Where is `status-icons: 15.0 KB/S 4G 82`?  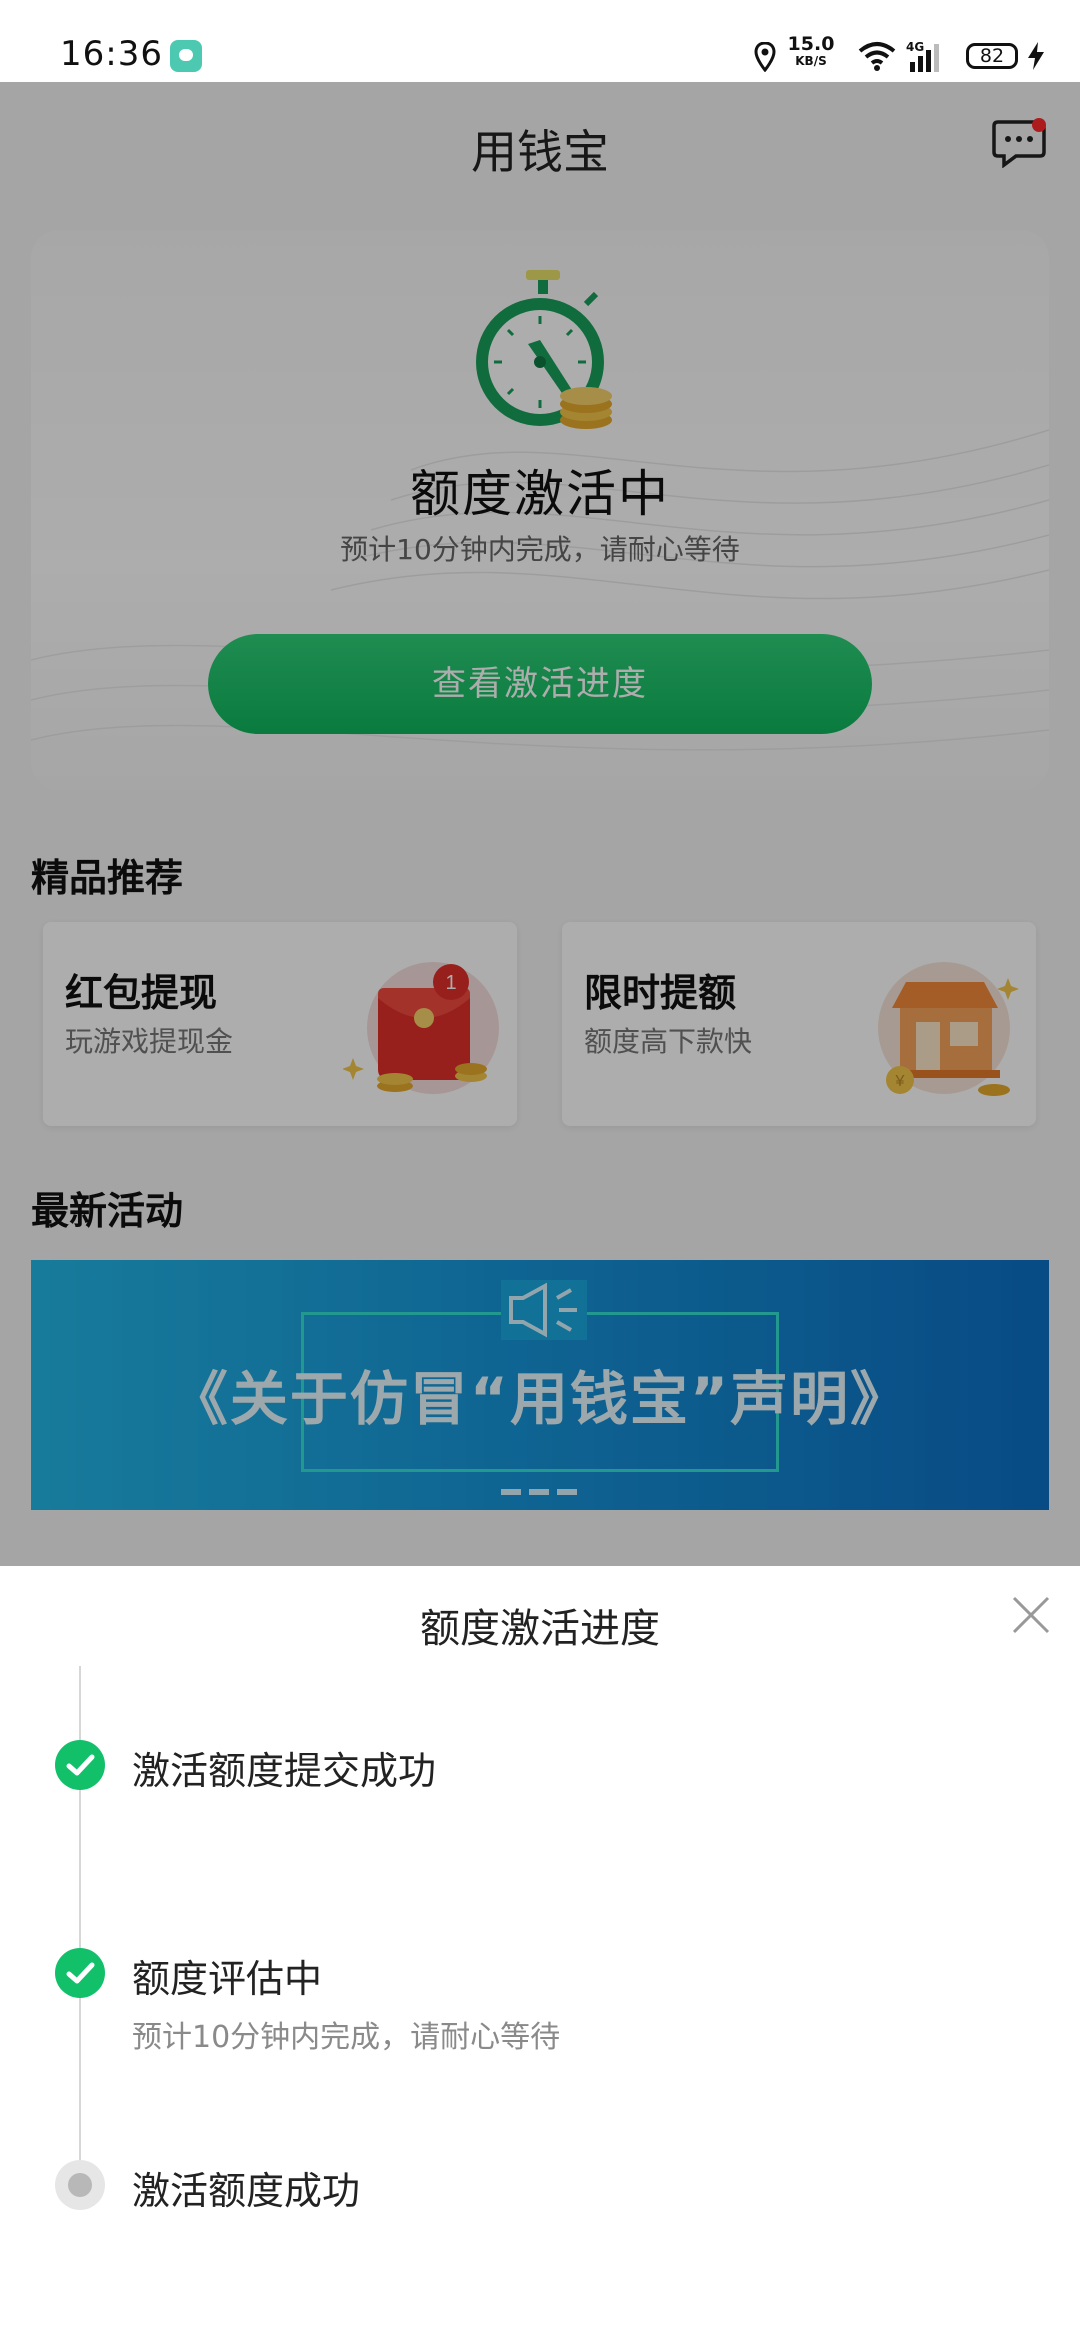 status-icons: 15.0 KB/S 4G 82 is located at coordinates (881, 54).